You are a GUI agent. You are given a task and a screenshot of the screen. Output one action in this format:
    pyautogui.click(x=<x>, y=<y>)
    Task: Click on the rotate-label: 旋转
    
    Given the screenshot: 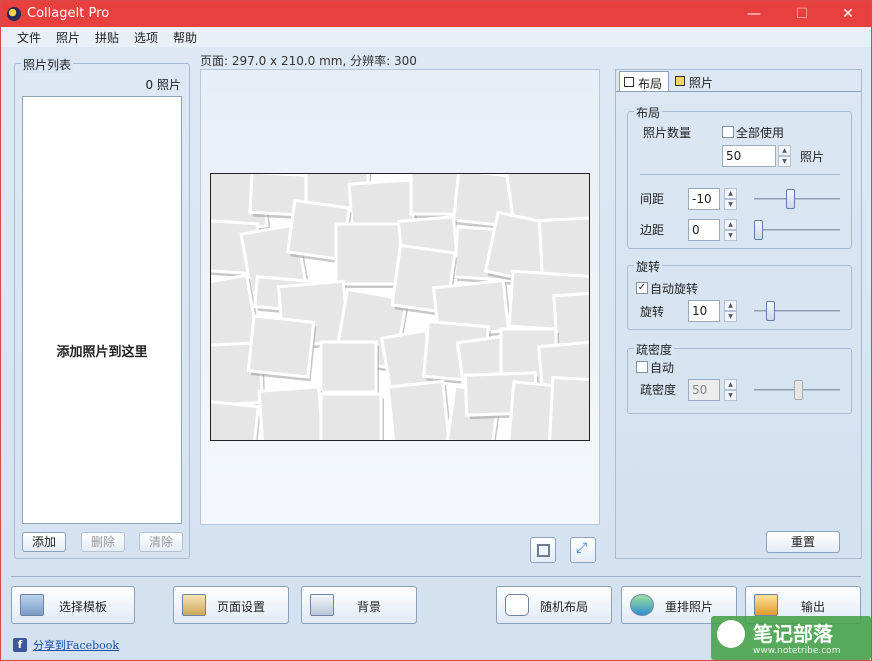 What is the action you would take?
    pyautogui.click(x=652, y=312)
    